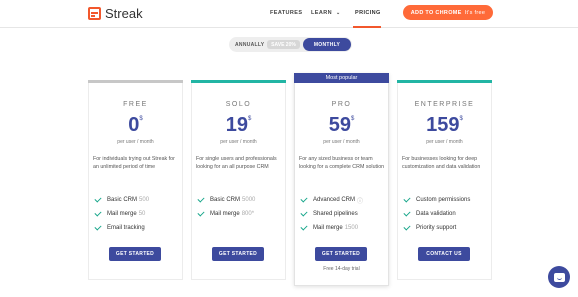 Image resolution: width=578 pixels, height=297 pixels. Describe the element at coordinates (321, 13) in the screenshot. I see `nav-learn-label: LEARN` at that location.